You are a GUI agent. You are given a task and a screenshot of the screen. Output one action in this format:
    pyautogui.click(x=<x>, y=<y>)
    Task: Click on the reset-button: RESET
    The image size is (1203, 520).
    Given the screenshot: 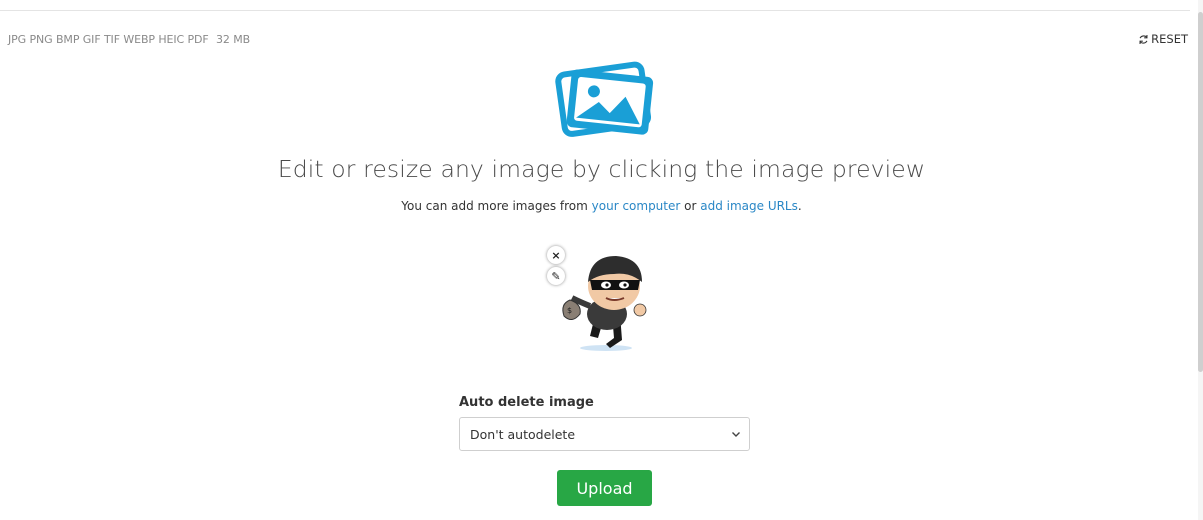 What is the action you would take?
    pyautogui.click(x=1163, y=39)
    